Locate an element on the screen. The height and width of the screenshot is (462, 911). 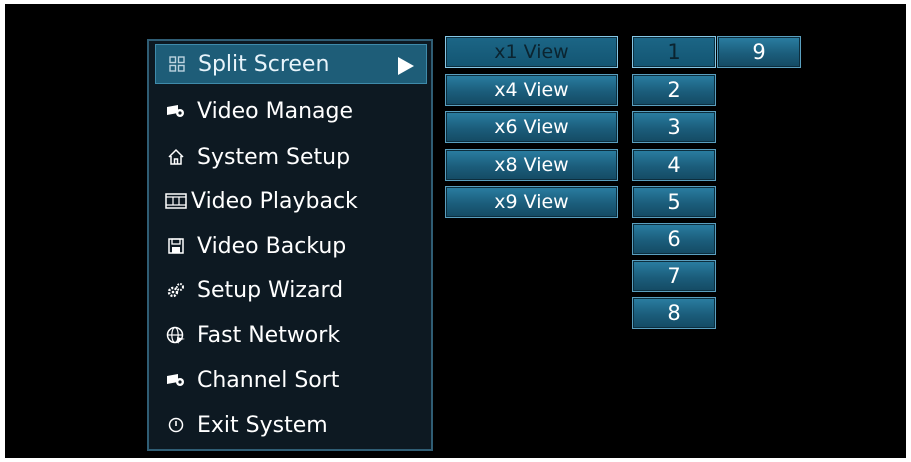
menu-item-system-setup: System Setup is located at coordinates (291, 157).